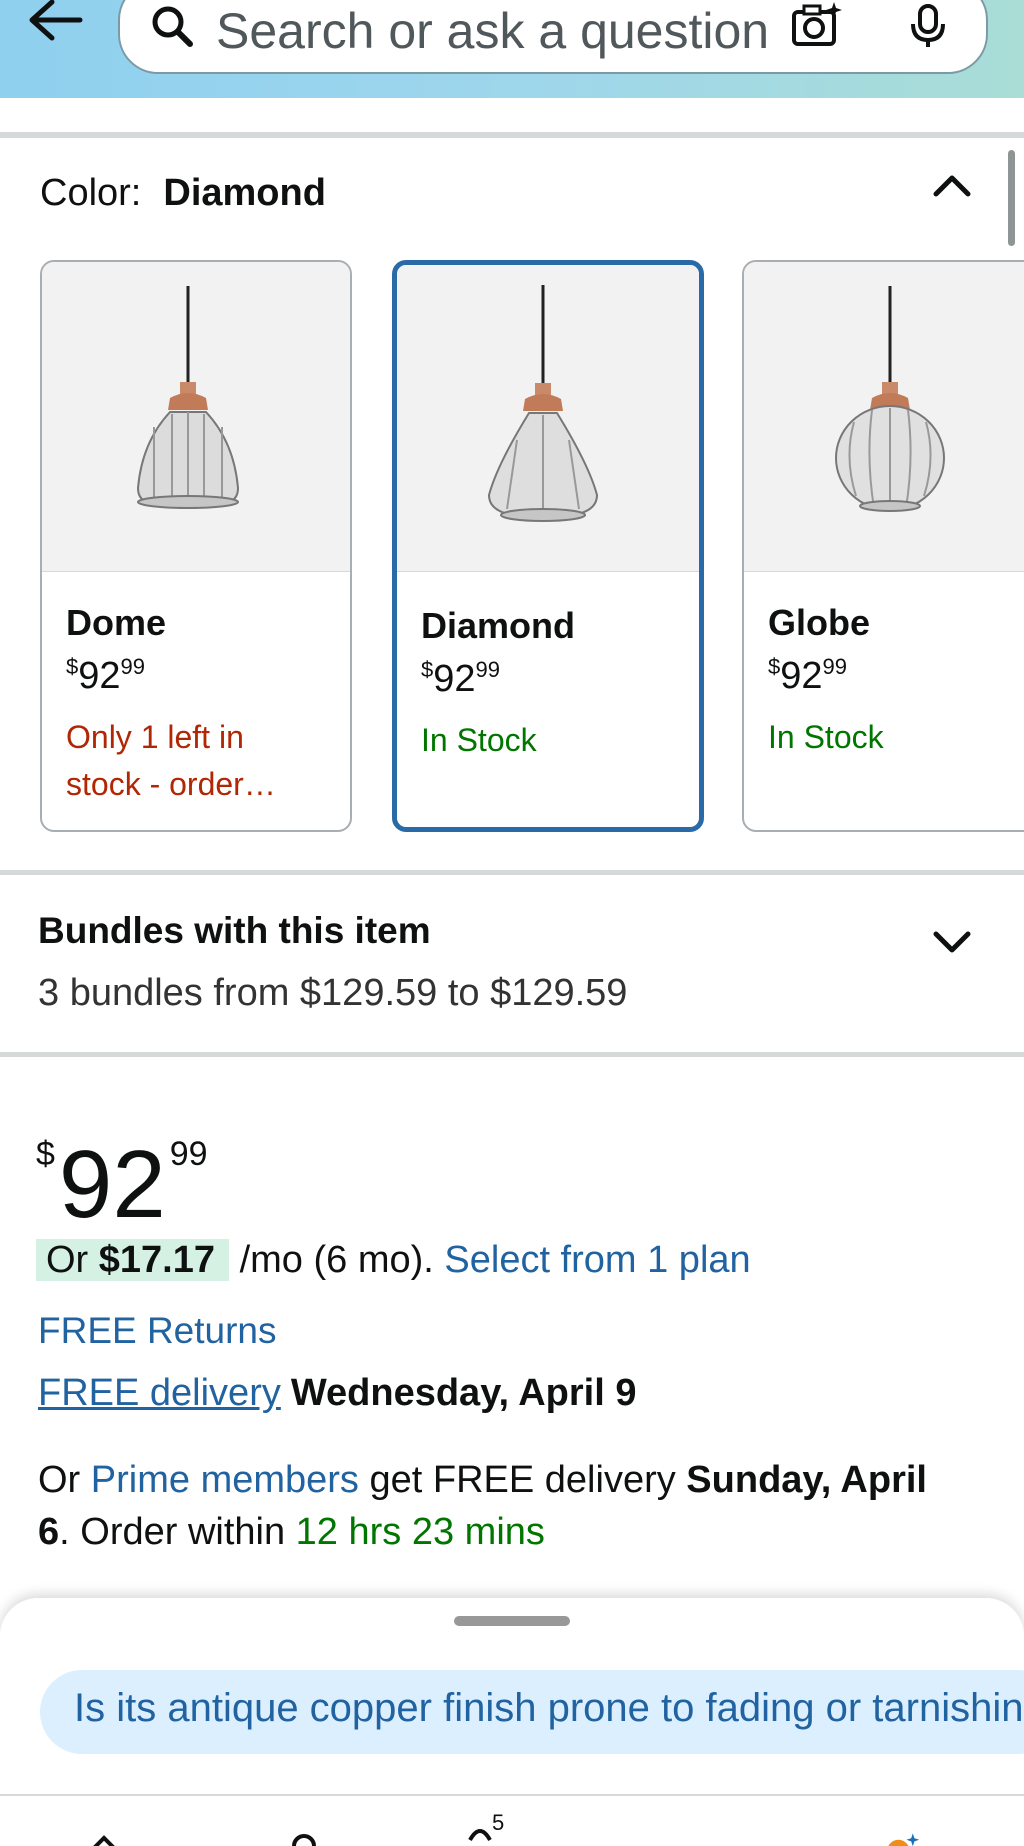  I want to click on rufus-icon, so click(904, 1835).